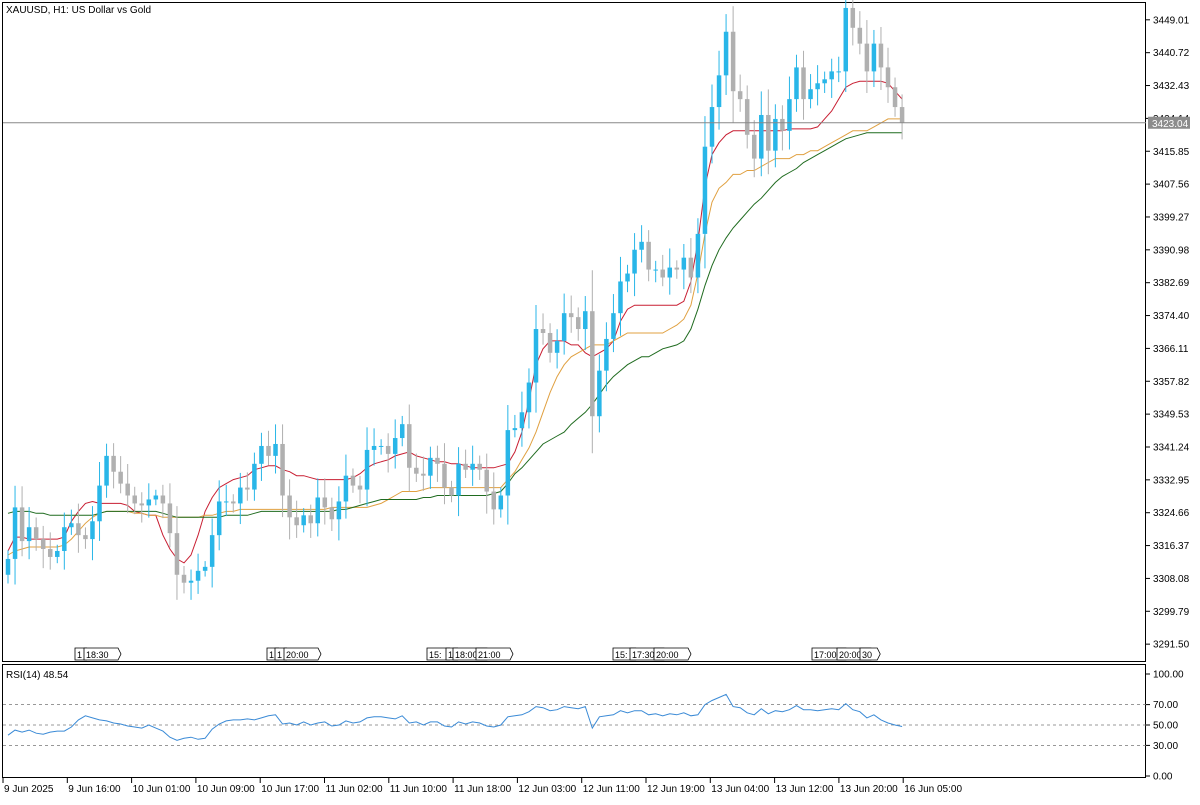 Image resolution: width=1200 pixels, height=805 pixels. I want to click on price-tick-label: 3415.85, so click(1171, 152).